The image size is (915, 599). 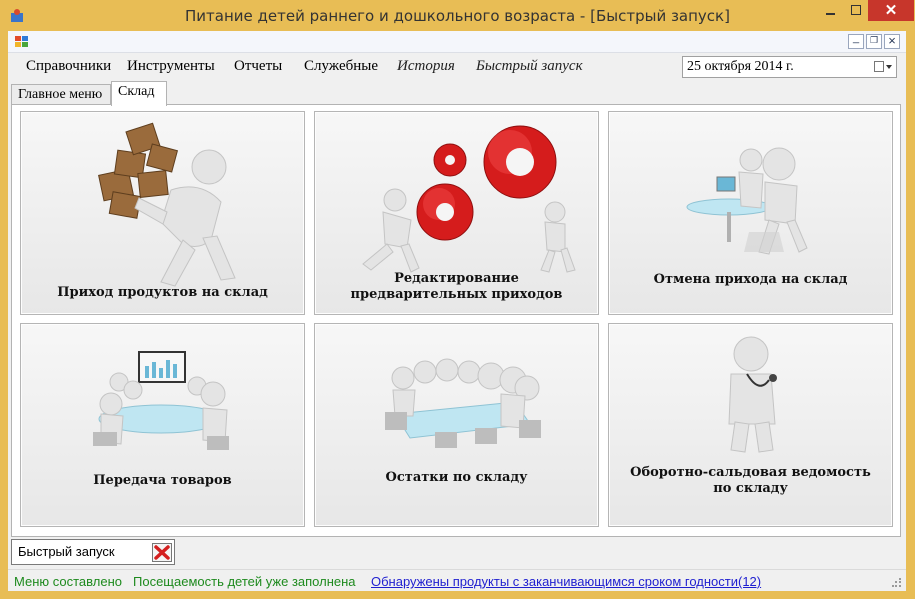 I want to click on menu-references: Справочники, so click(x=68, y=66).